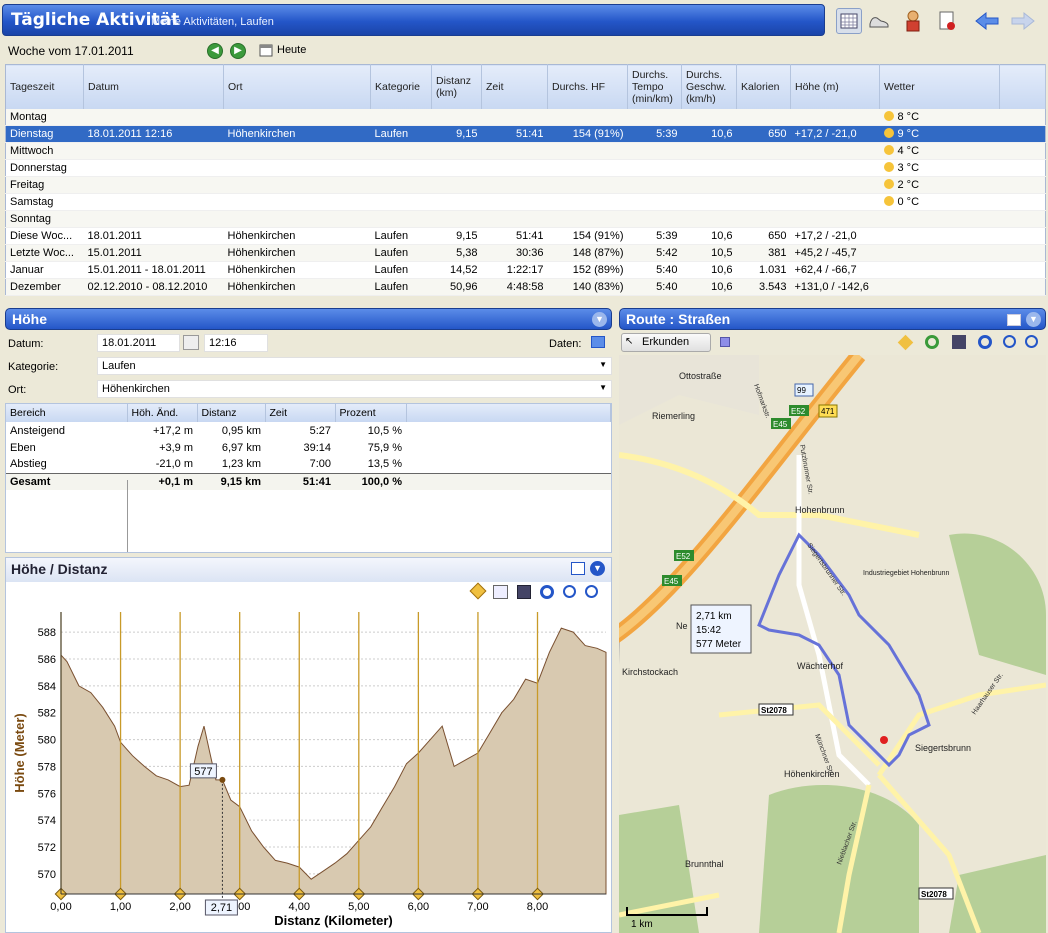 The image size is (1048, 933). I want to click on reset-map-icon, so click(985, 342).